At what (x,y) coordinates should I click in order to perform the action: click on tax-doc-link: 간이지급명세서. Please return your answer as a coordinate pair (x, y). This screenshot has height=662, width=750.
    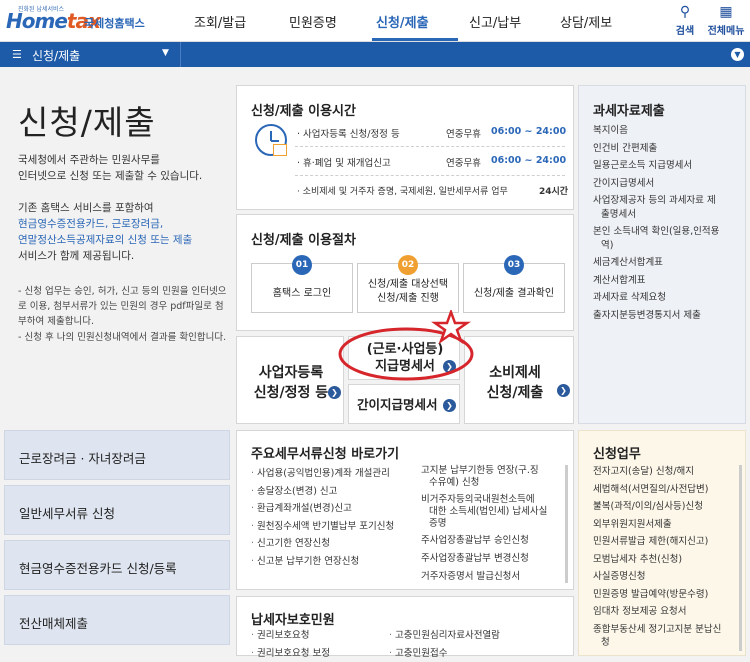
    Looking at the image, I should click on (668, 184).